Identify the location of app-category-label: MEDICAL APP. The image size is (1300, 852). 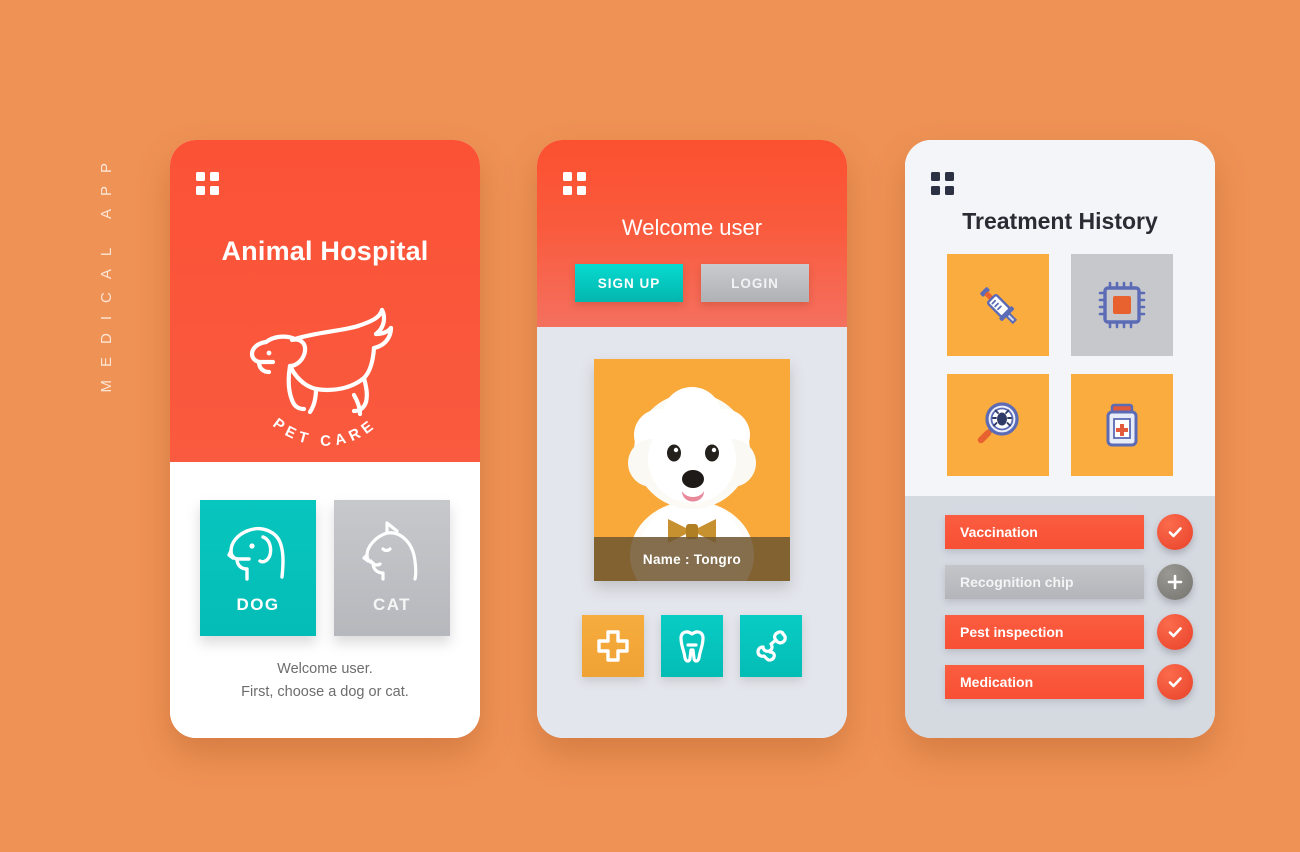
(106, 325).